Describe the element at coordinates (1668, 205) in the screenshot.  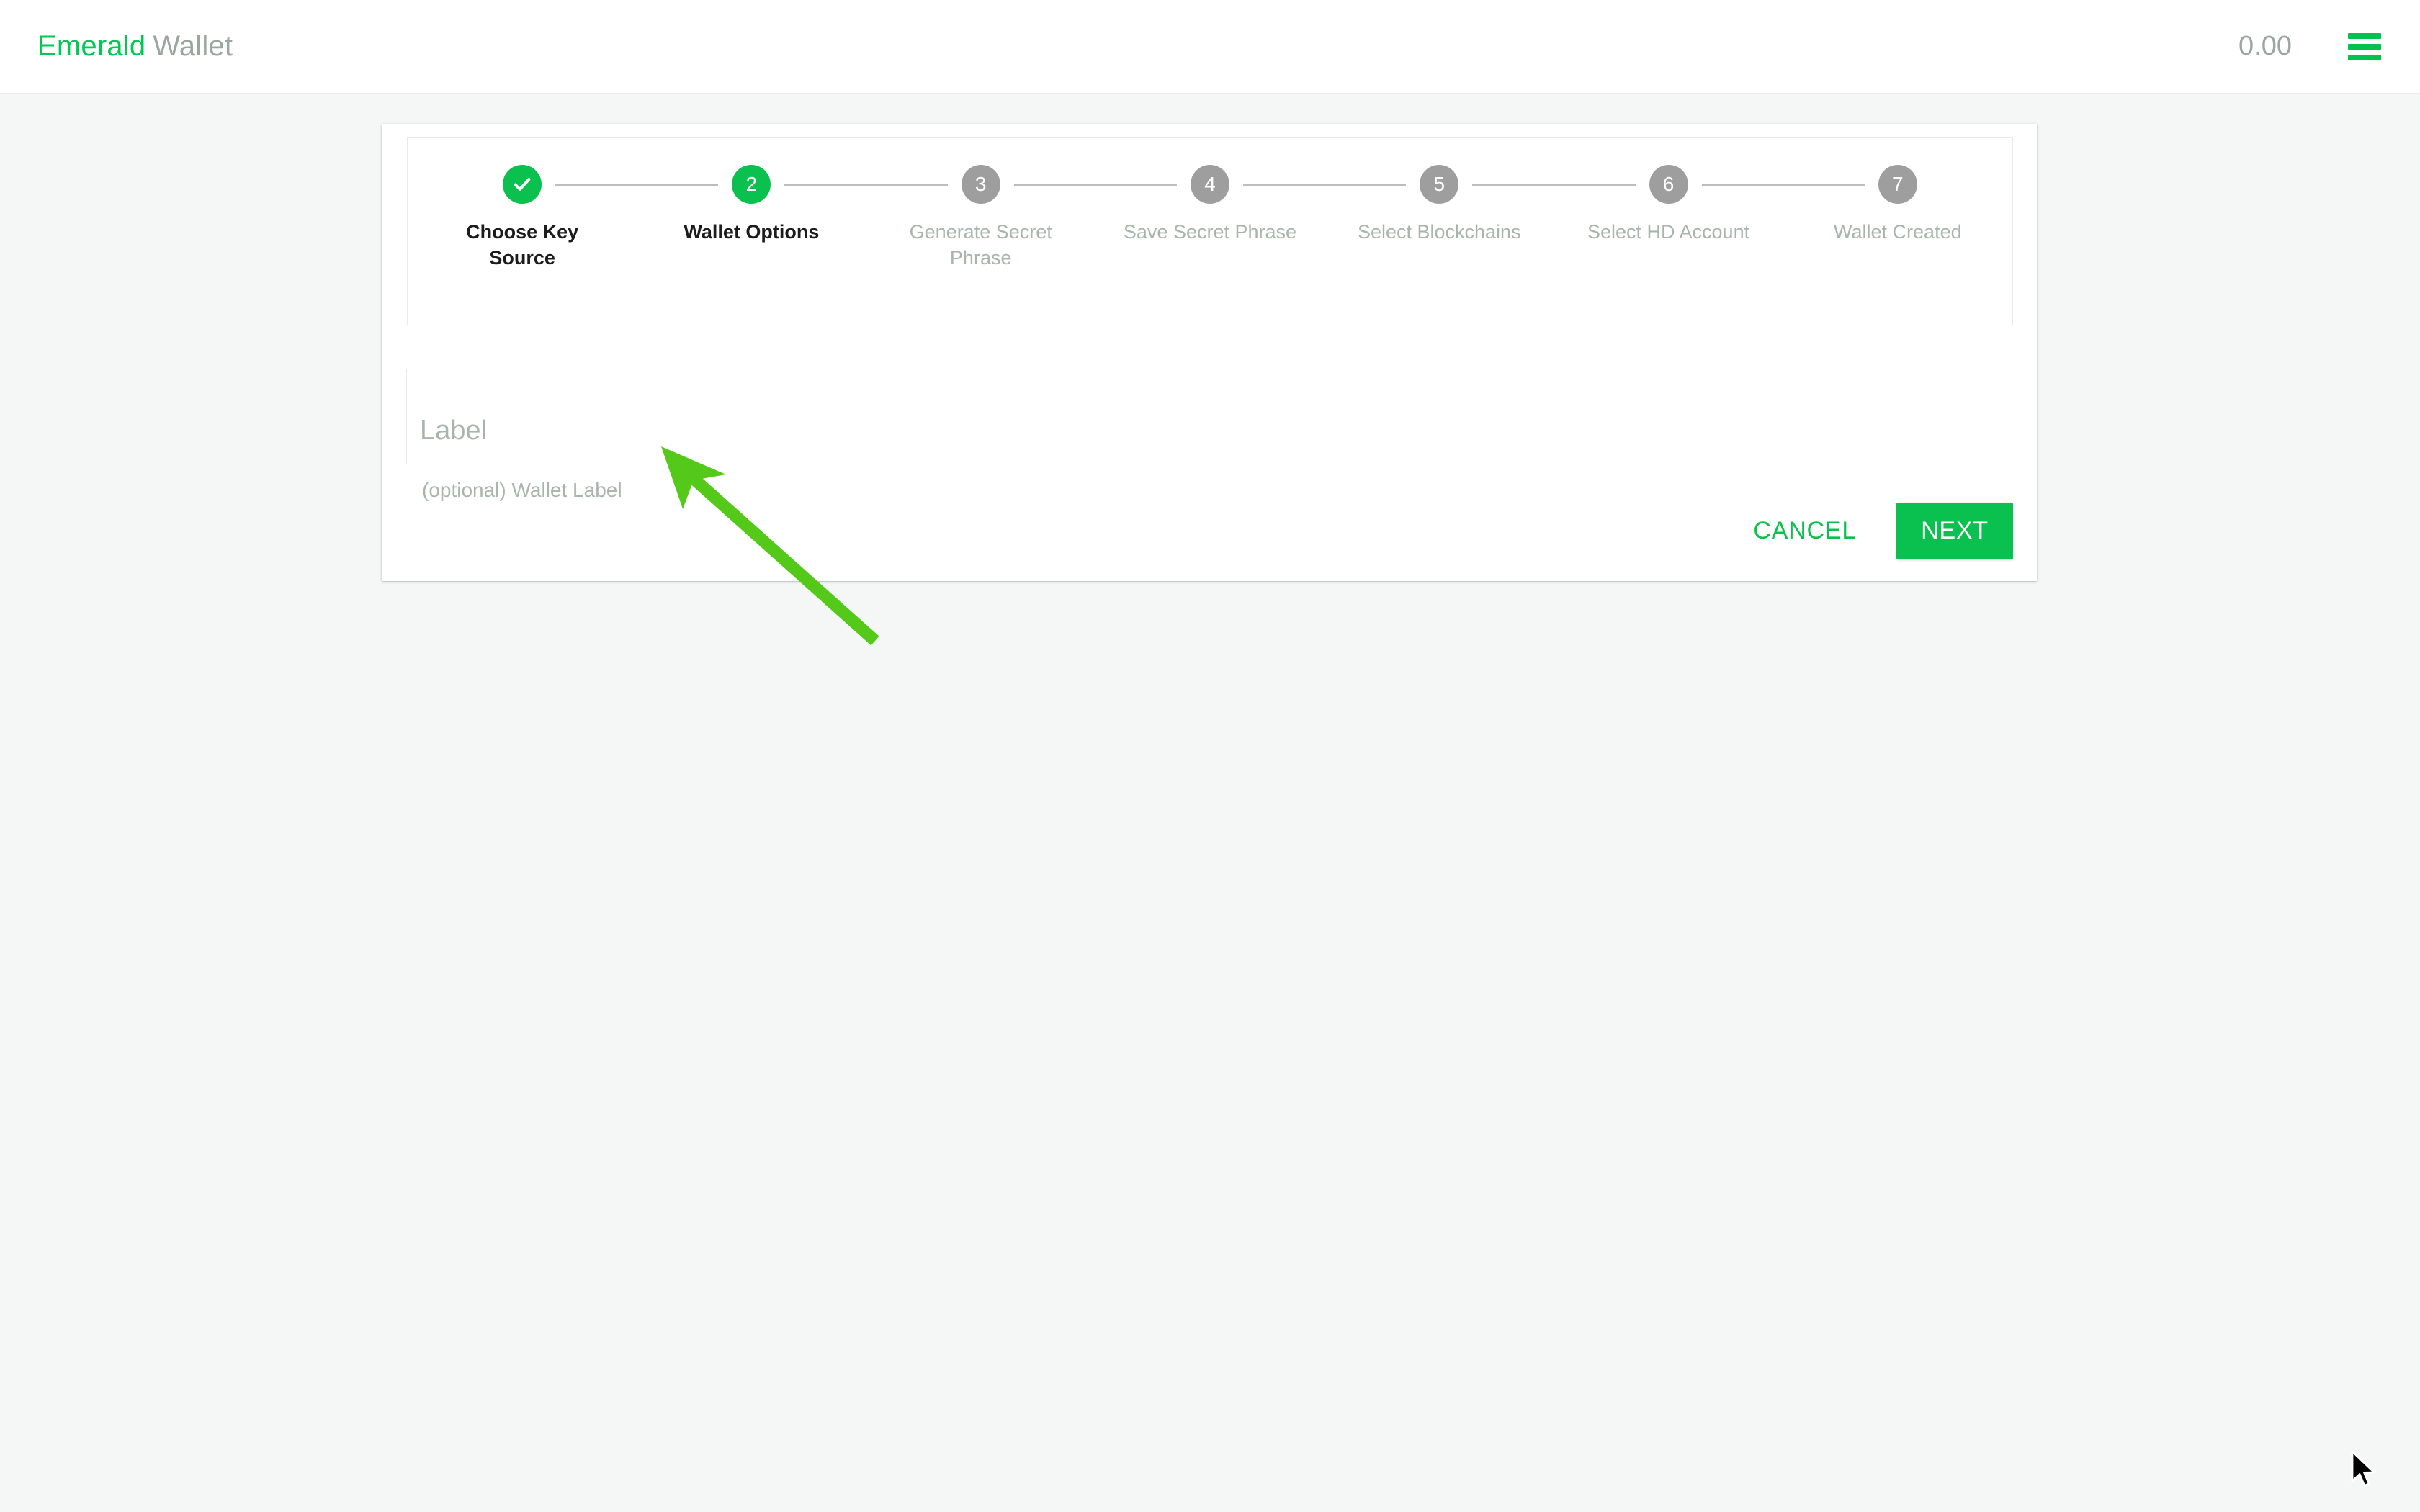
I see `stepper-step-6: 6 Select HD Account` at that location.